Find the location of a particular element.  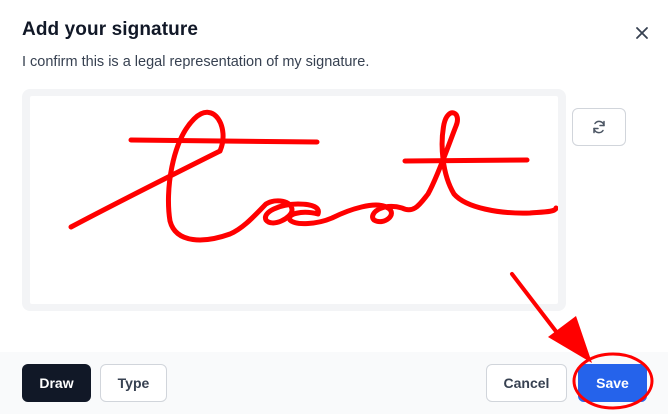

draw-mode-button: Draw is located at coordinates (56, 383).